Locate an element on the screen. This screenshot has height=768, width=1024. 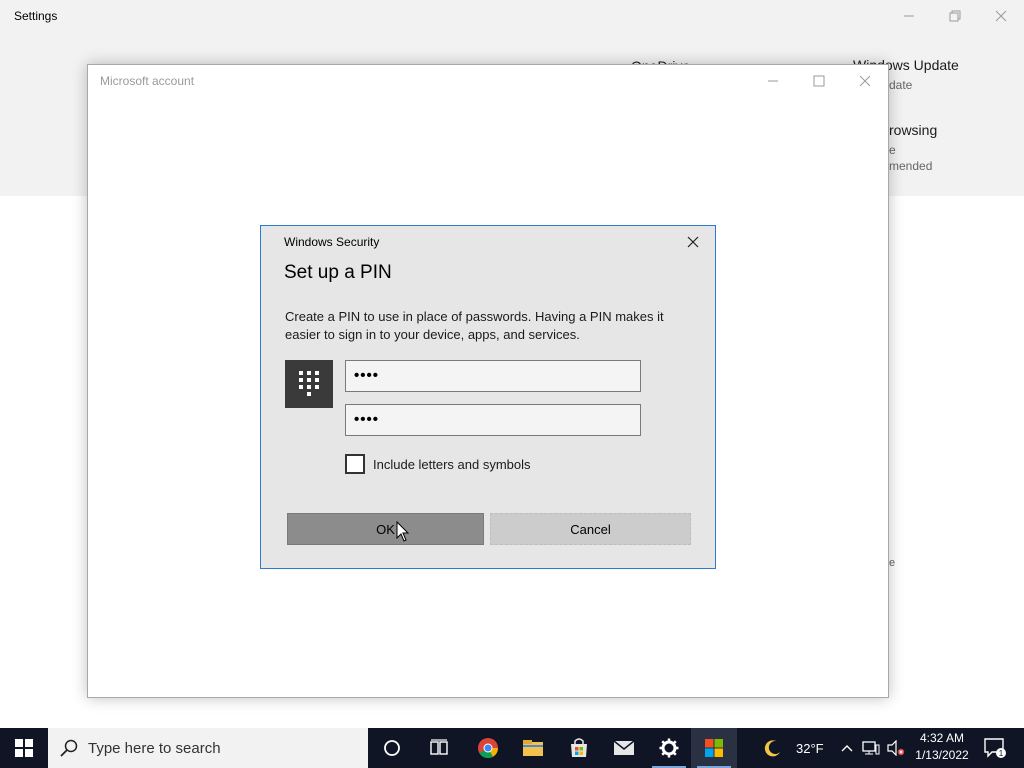
notification-count: 1 is located at coordinates (1001, 753).